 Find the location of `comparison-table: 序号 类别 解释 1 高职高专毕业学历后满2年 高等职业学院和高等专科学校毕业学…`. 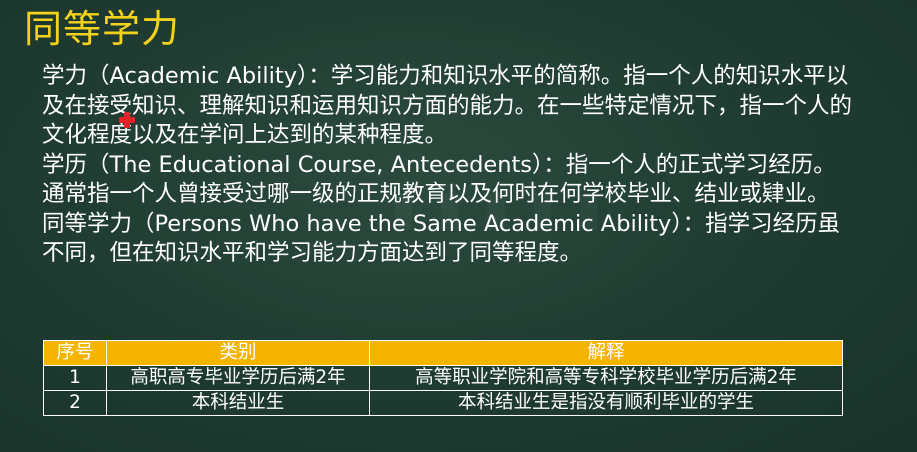

comparison-table: 序号 类别 解释 1 高职高专毕业学历后满2年 高等职业学院和高等专科学校毕业学… is located at coordinates (443, 378).